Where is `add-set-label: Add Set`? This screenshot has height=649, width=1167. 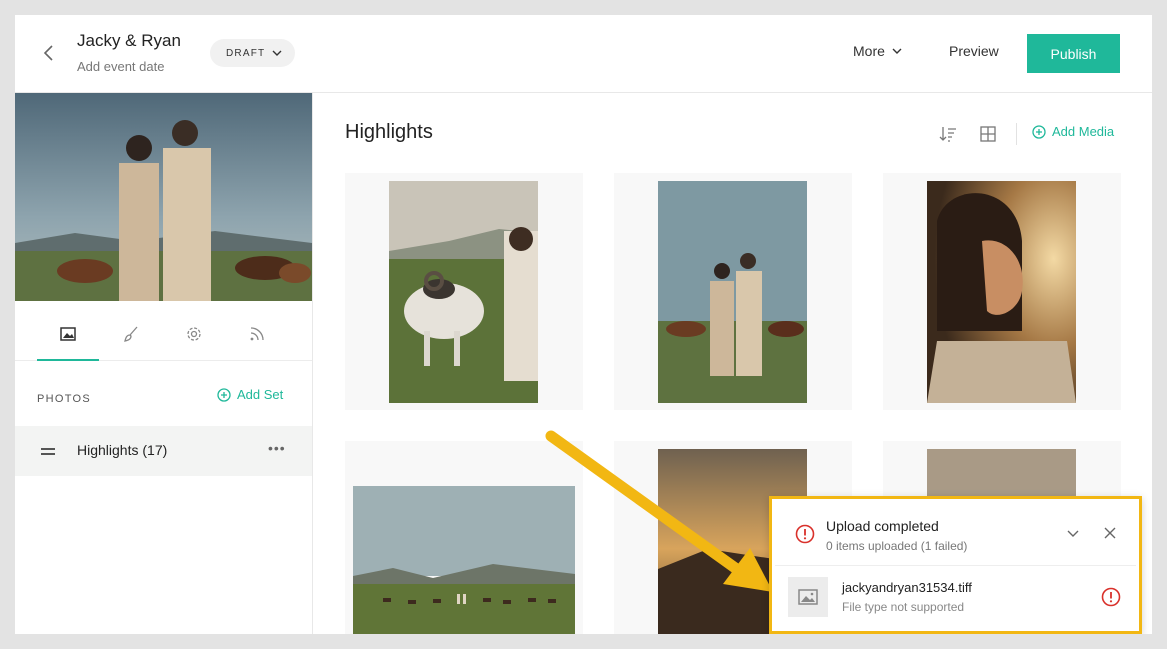 add-set-label: Add Set is located at coordinates (260, 394).